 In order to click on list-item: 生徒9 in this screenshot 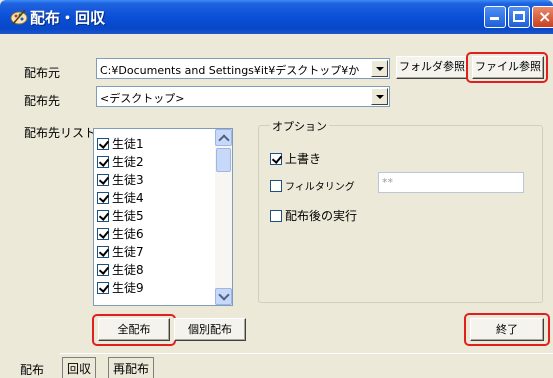, I will do `click(120, 288)`.